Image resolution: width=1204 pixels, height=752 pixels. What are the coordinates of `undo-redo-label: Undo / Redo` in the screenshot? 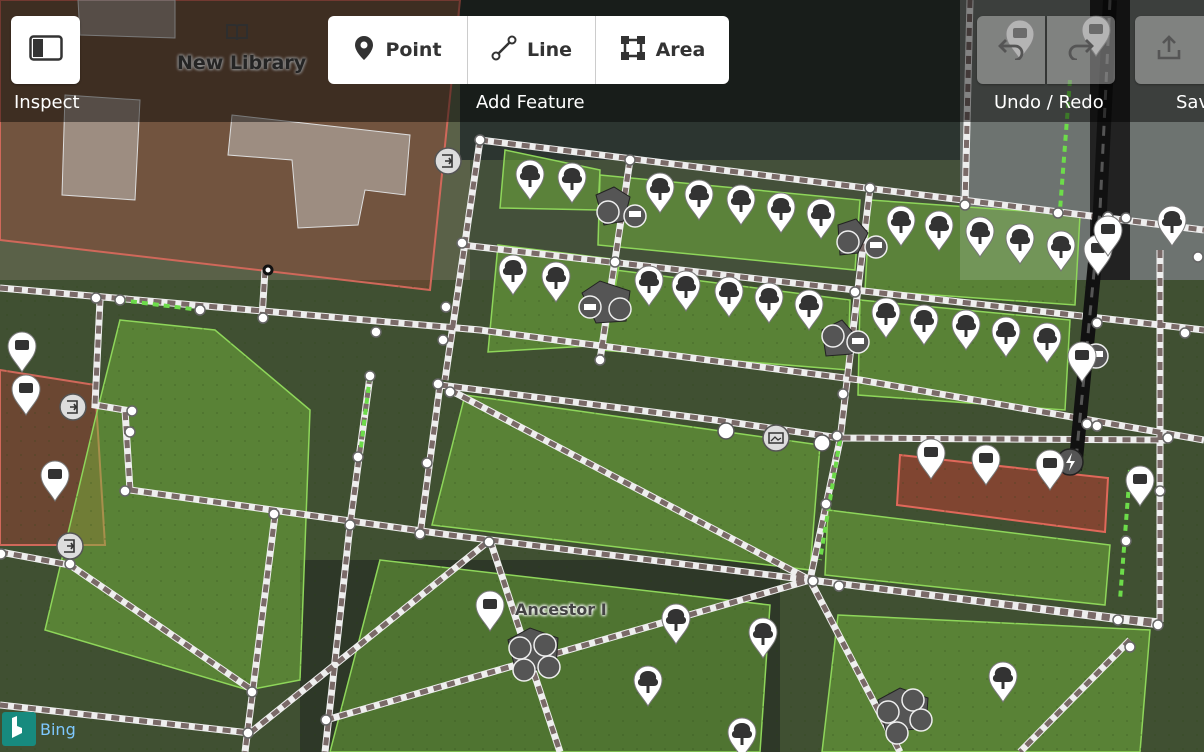 It's located at (1049, 102).